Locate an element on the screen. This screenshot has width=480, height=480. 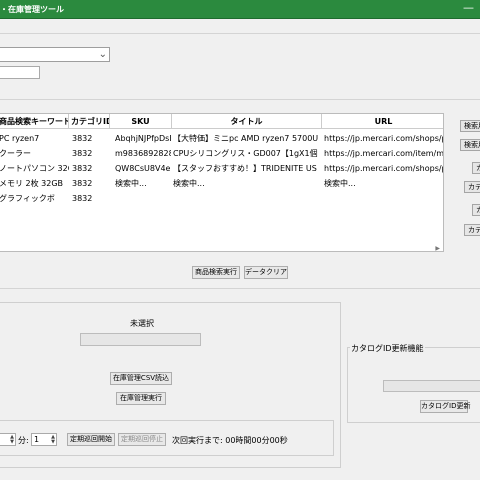
window-title: ・在庫管理ツール is located at coordinates (32, 9).